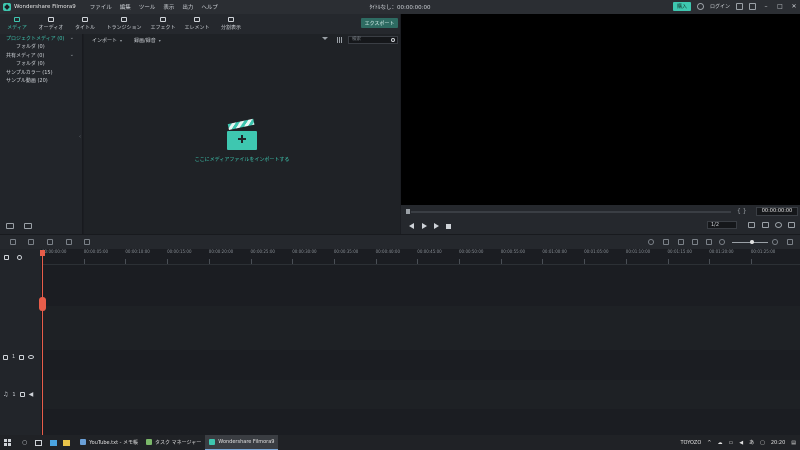 This screenshot has width=800, height=450. Describe the element at coordinates (124, 24) in the screenshot. I see `tab-transitions: トランジション` at that location.